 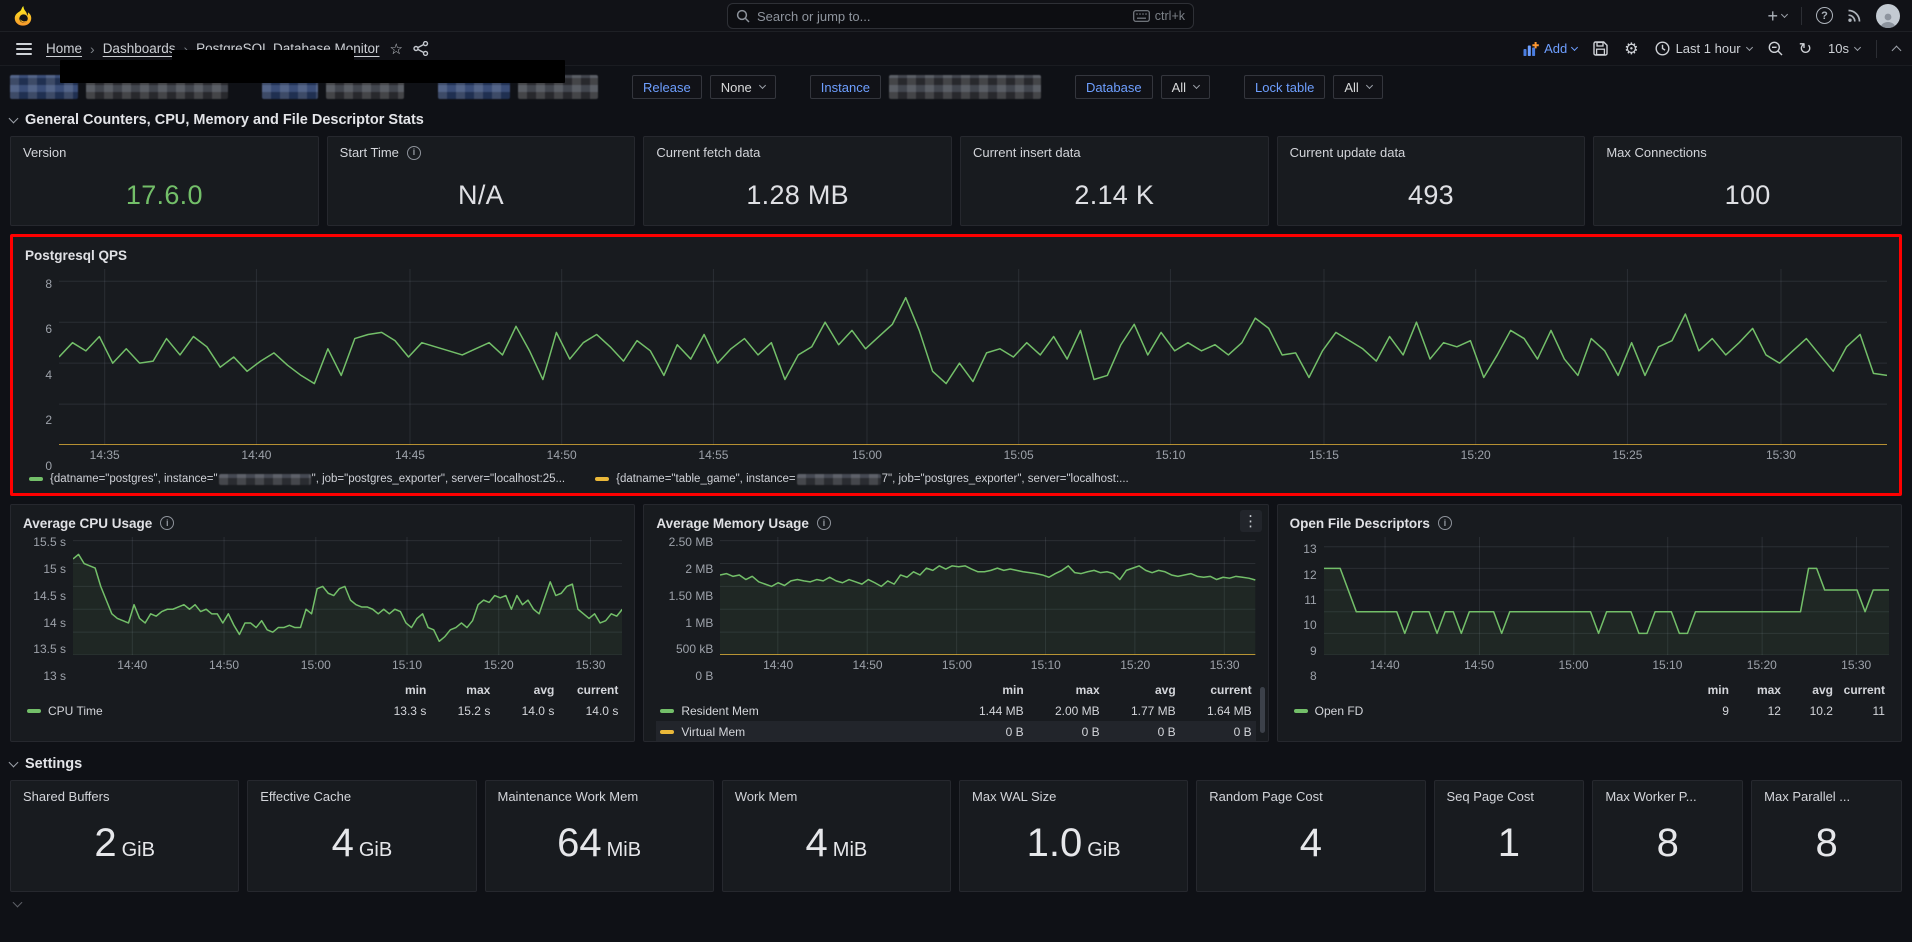 What do you see at coordinates (48, 420) in the screenshot?
I see `axis-tick-label: 2` at bounding box center [48, 420].